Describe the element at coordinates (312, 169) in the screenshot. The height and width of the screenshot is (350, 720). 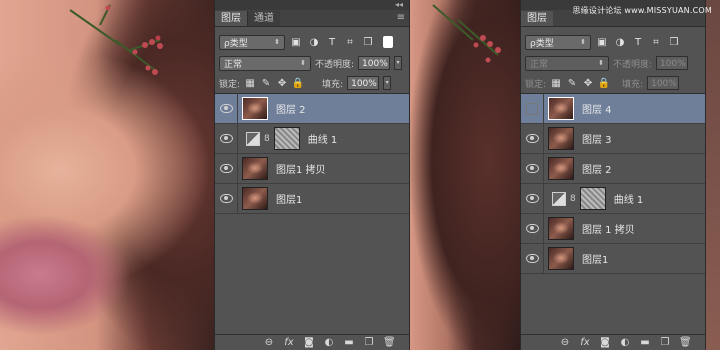
I see `layer-row: 图层1 拷贝` at that location.